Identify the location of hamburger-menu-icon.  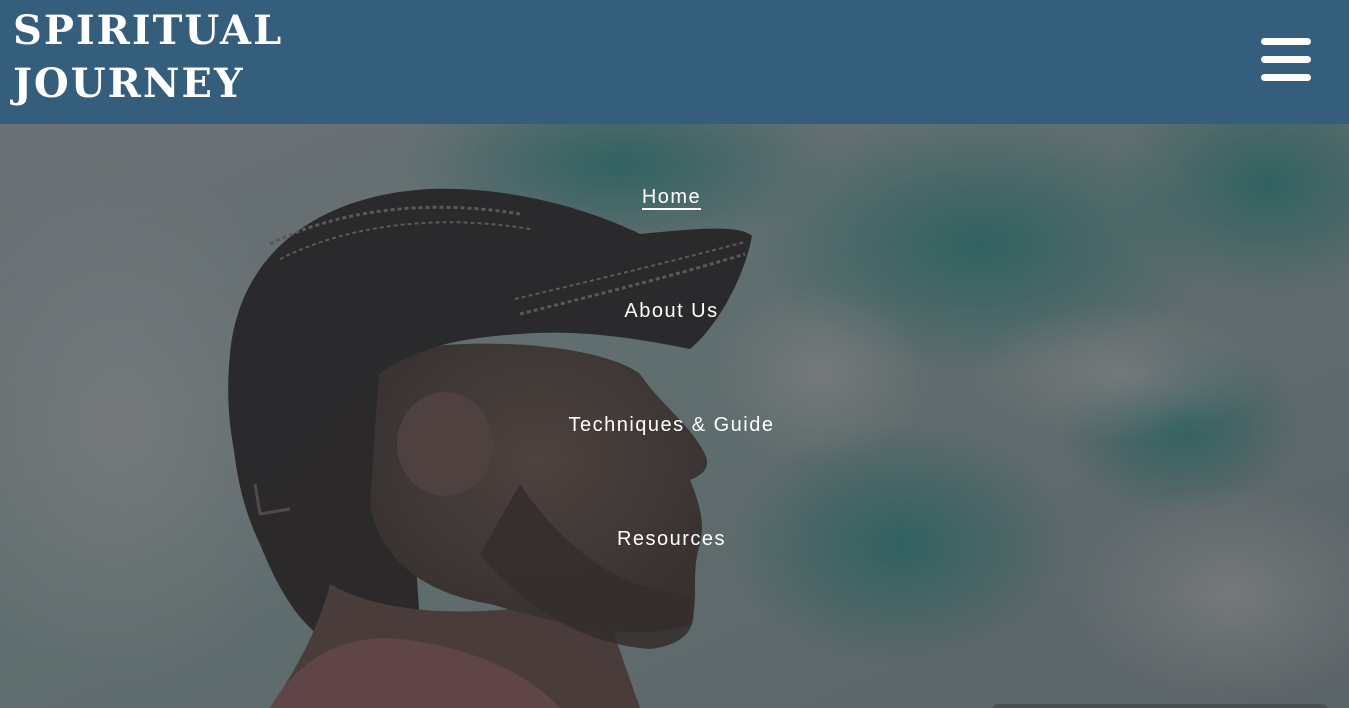
(1286, 60).